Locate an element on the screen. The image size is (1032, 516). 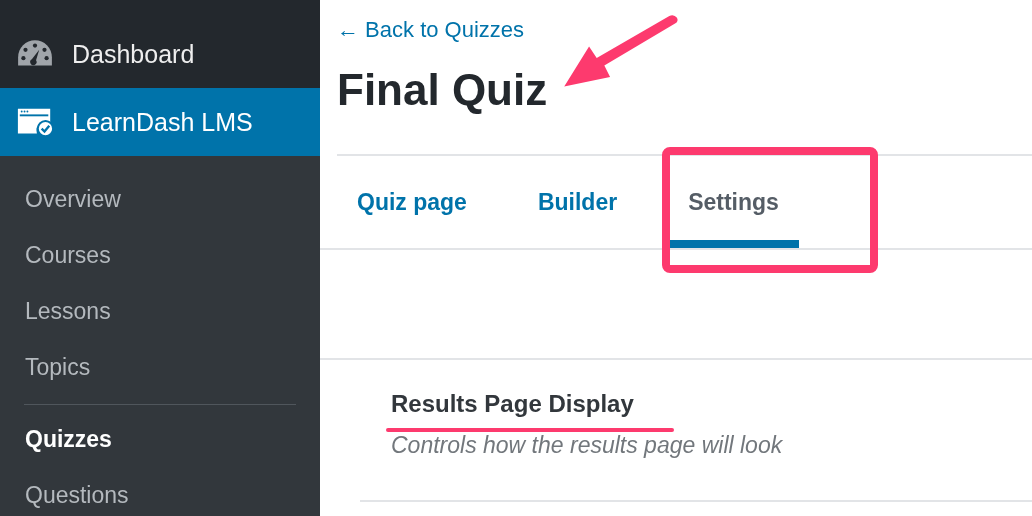
tab: Settings is located at coordinates (733, 202).